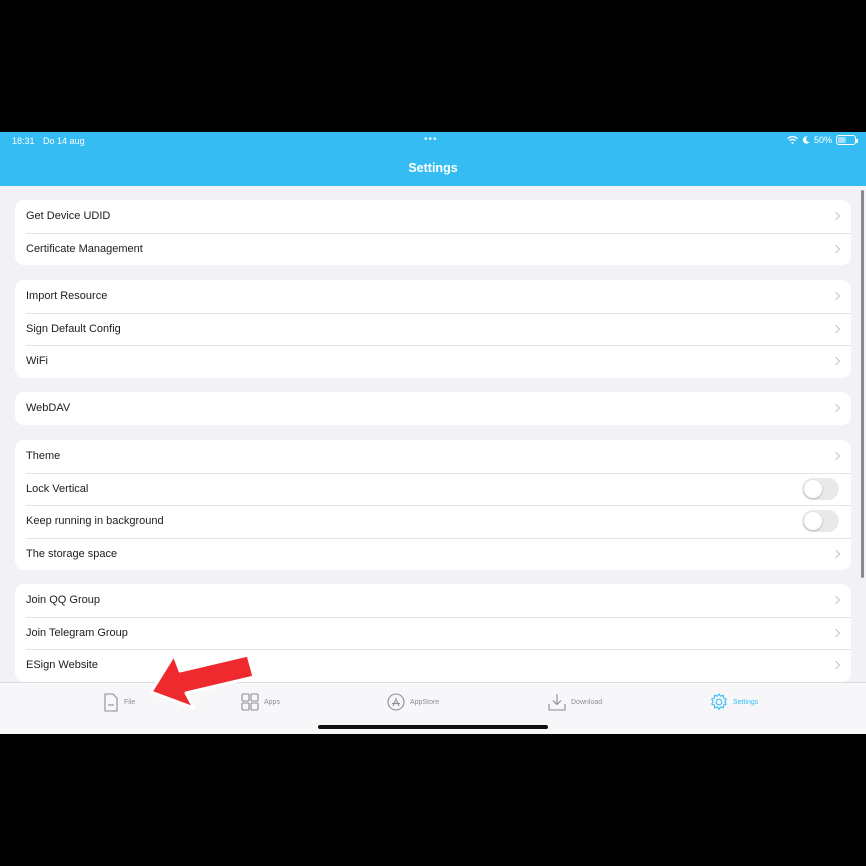 This screenshot has height=866, width=866. Describe the element at coordinates (433, 554) in the screenshot. I see `row-storage-space: The storage space` at that location.